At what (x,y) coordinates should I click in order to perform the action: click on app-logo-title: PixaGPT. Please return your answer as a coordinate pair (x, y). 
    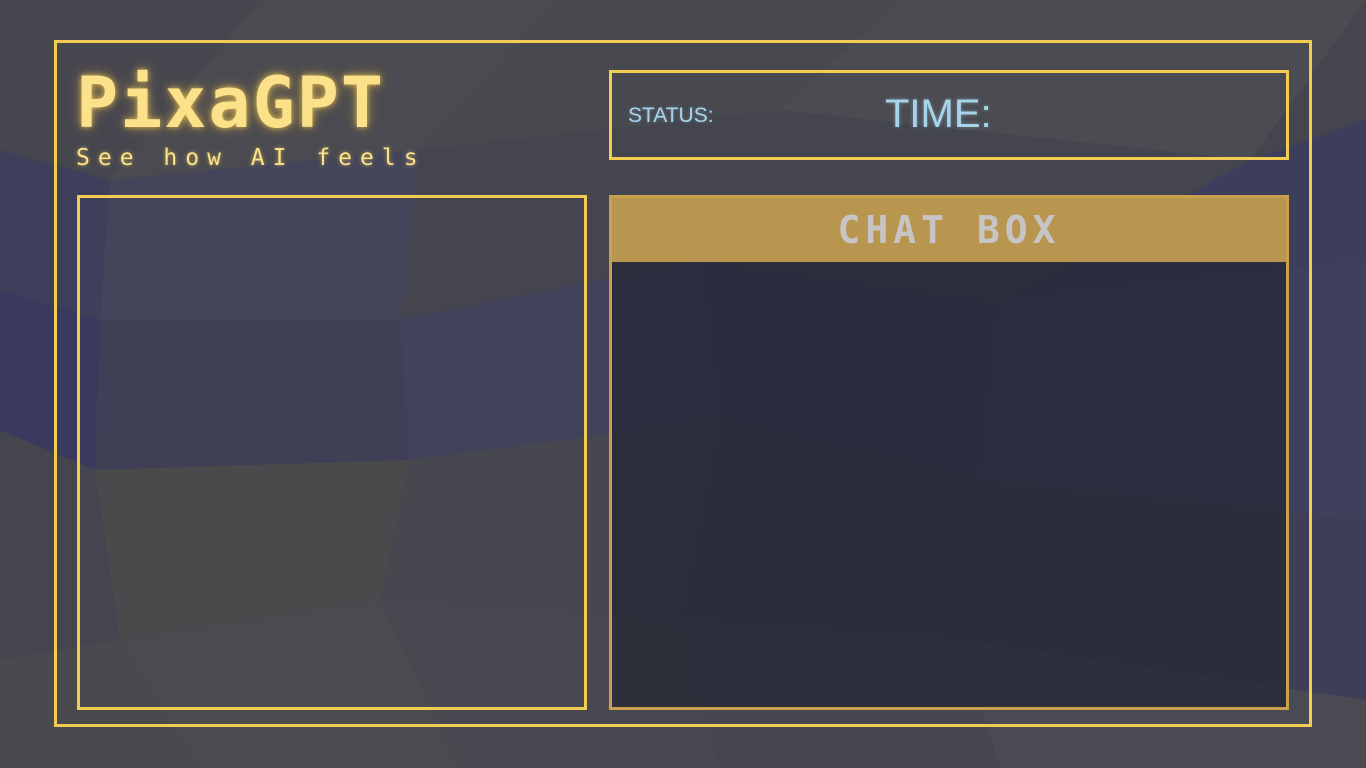
    Looking at the image, I should click on (231, 103).